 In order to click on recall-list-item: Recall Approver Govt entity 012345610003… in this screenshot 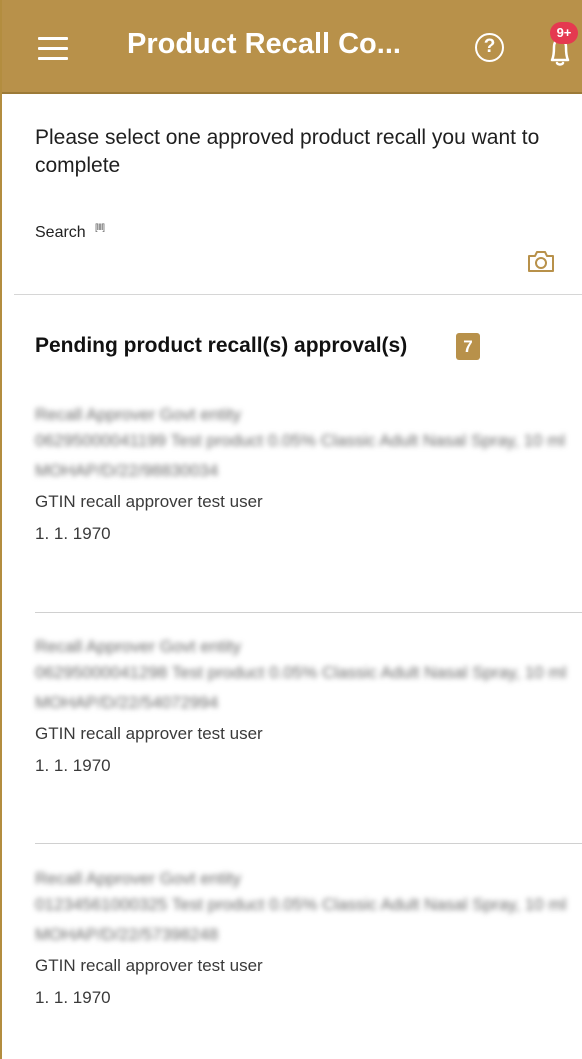, I will do `click(301, 940)`.